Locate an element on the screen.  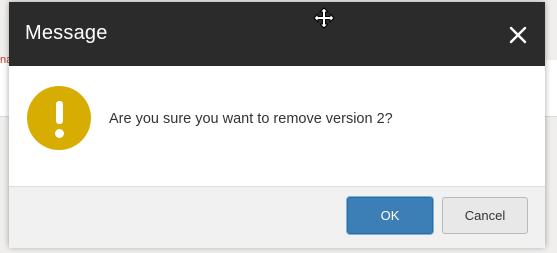
dialog-title: Message is located at coordinates (66, 33).